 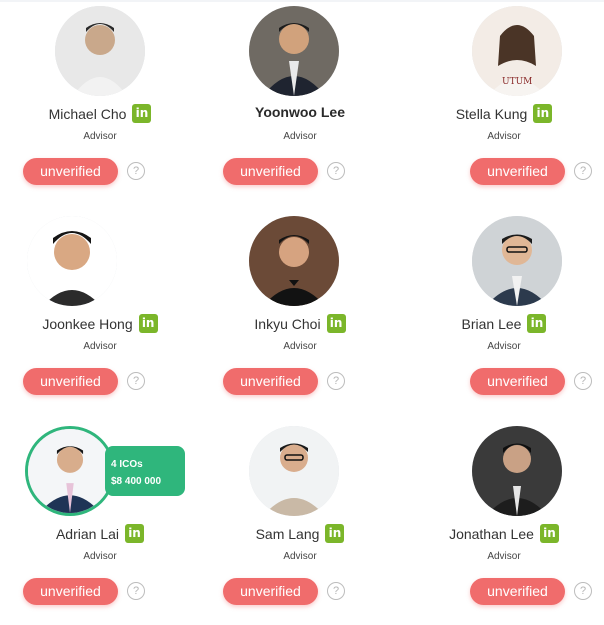 I want to click on advisor-card: Joonkee Hong in Advisor unverified ?, so click(x=100, y=315).